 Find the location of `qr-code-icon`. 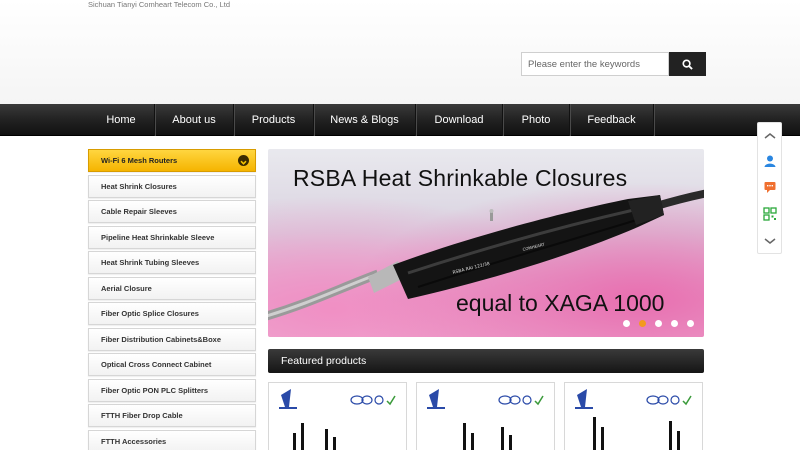

qr-code-icon is located at coordinates (769, 214).